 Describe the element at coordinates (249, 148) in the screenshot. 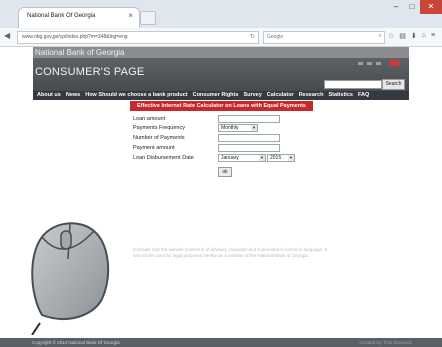

I see `payment-amount-input` at that location.